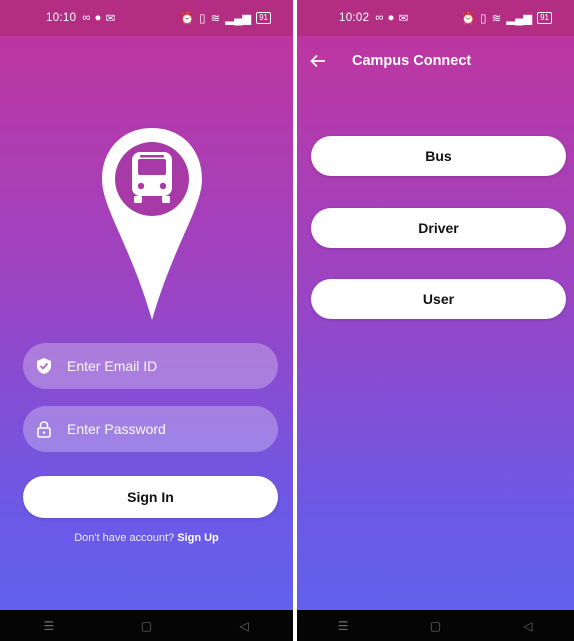  I want to click on status-time: 10:10, so click(61, 18).